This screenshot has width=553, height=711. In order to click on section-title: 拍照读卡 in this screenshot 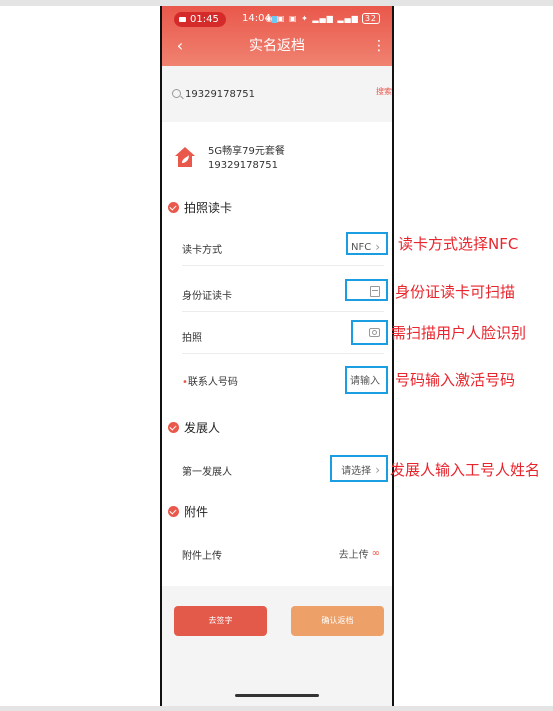, I will do `click(208, 208)`.